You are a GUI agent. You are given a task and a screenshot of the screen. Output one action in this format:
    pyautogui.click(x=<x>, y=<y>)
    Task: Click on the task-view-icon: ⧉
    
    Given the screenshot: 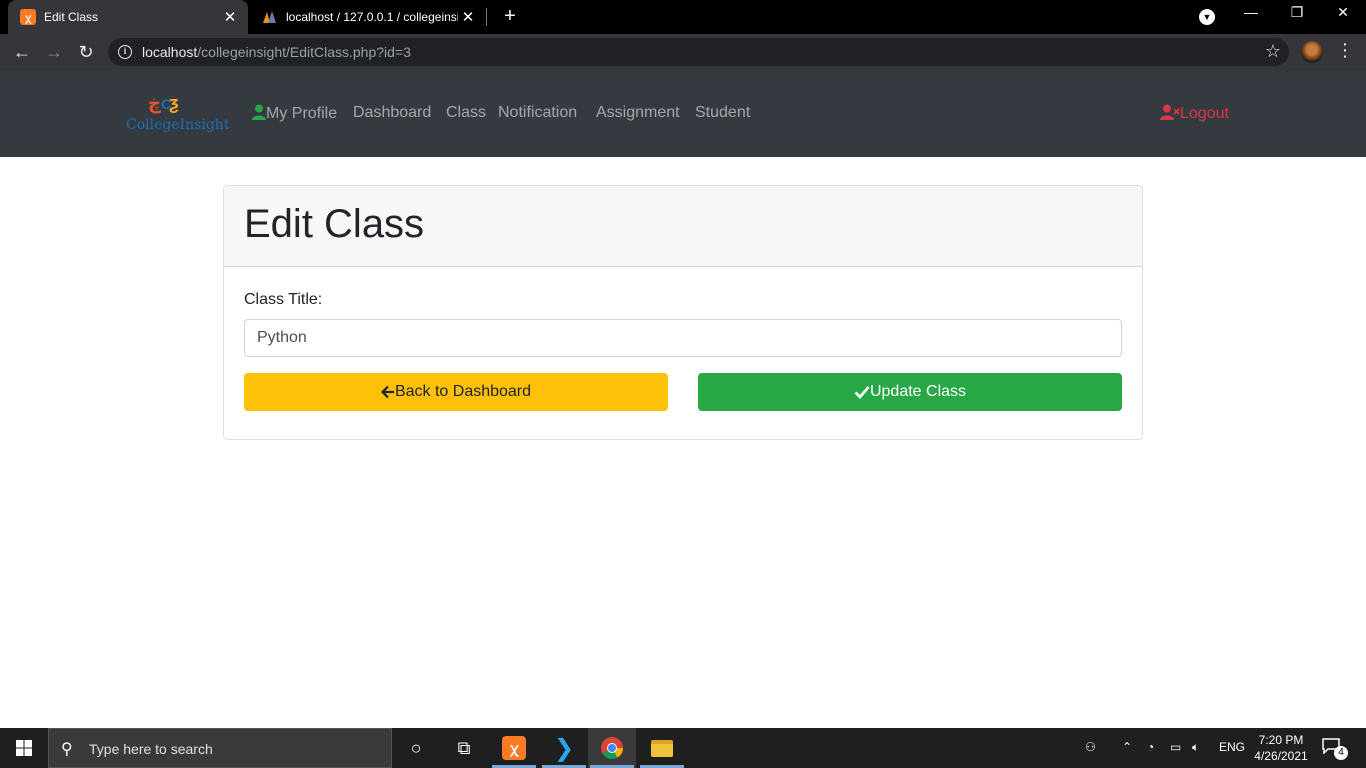 What is the action you would take?
    pyautogui.click(x=464, y=748)
    